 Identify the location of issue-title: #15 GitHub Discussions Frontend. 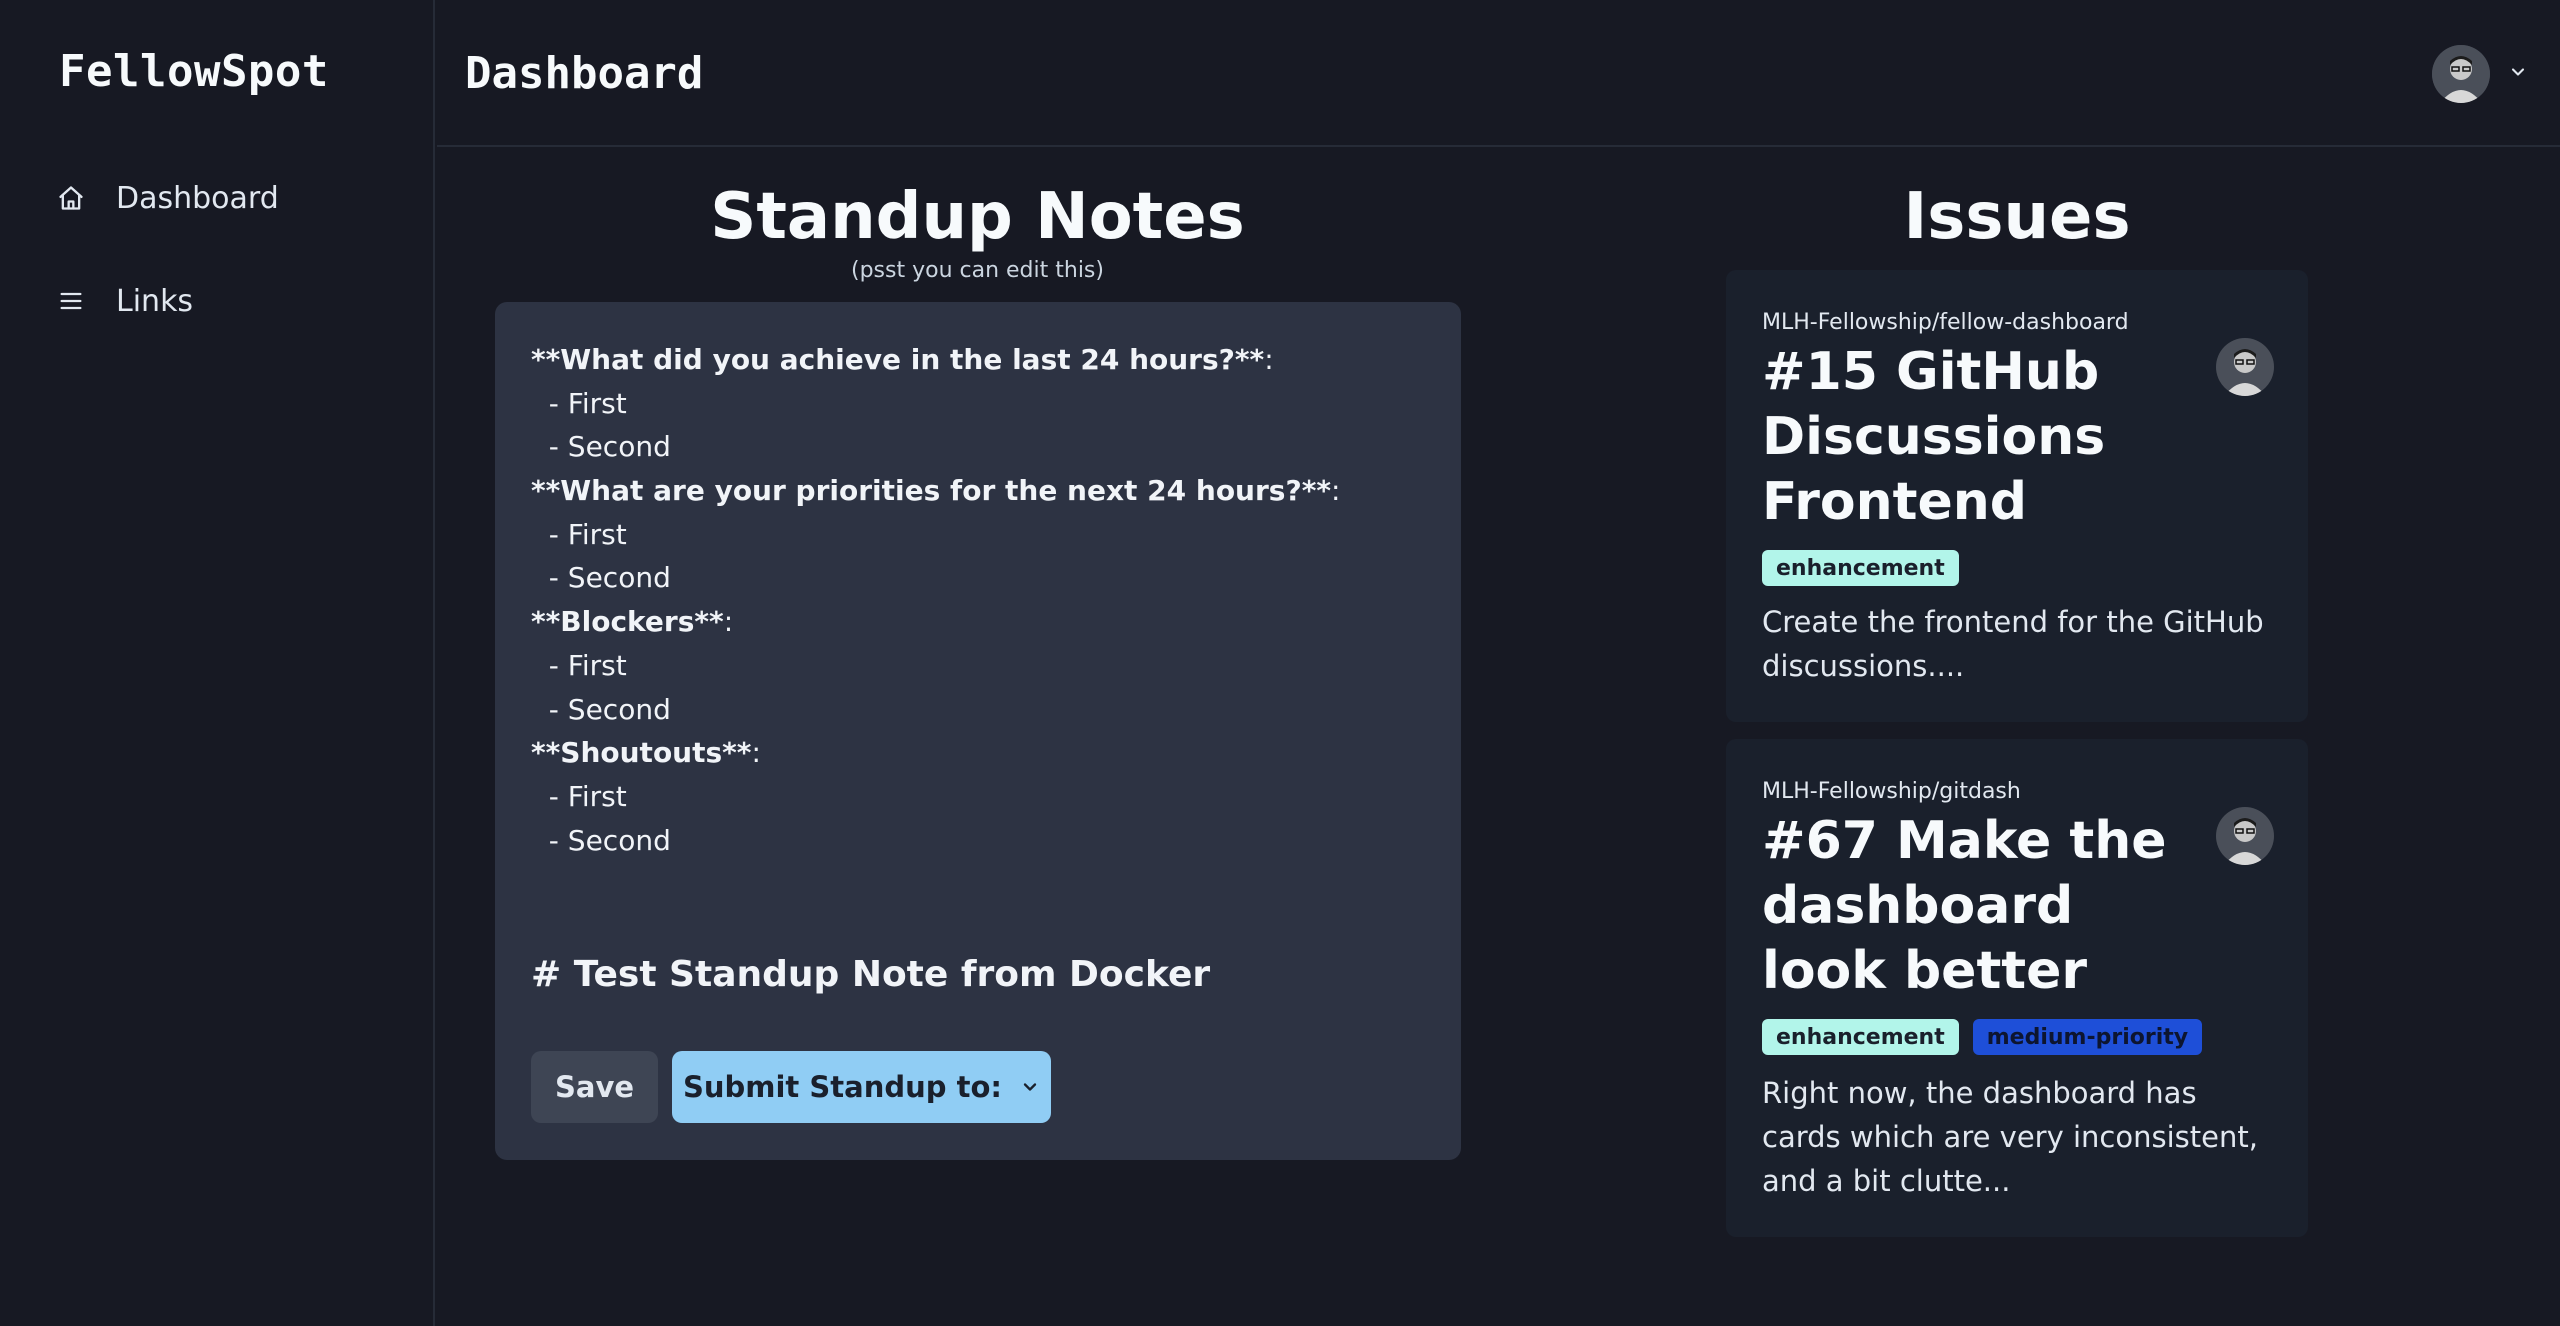
(1982, 437).